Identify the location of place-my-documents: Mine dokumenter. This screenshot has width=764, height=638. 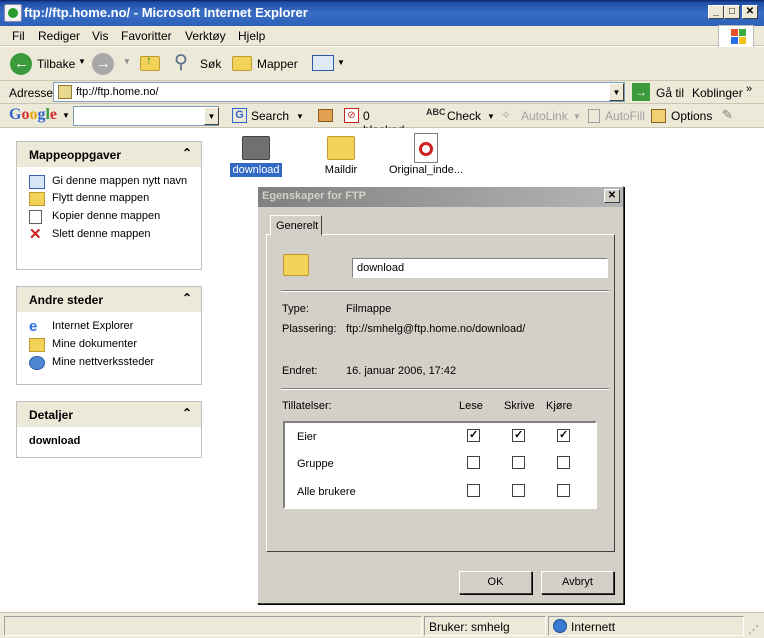
(111, 345).